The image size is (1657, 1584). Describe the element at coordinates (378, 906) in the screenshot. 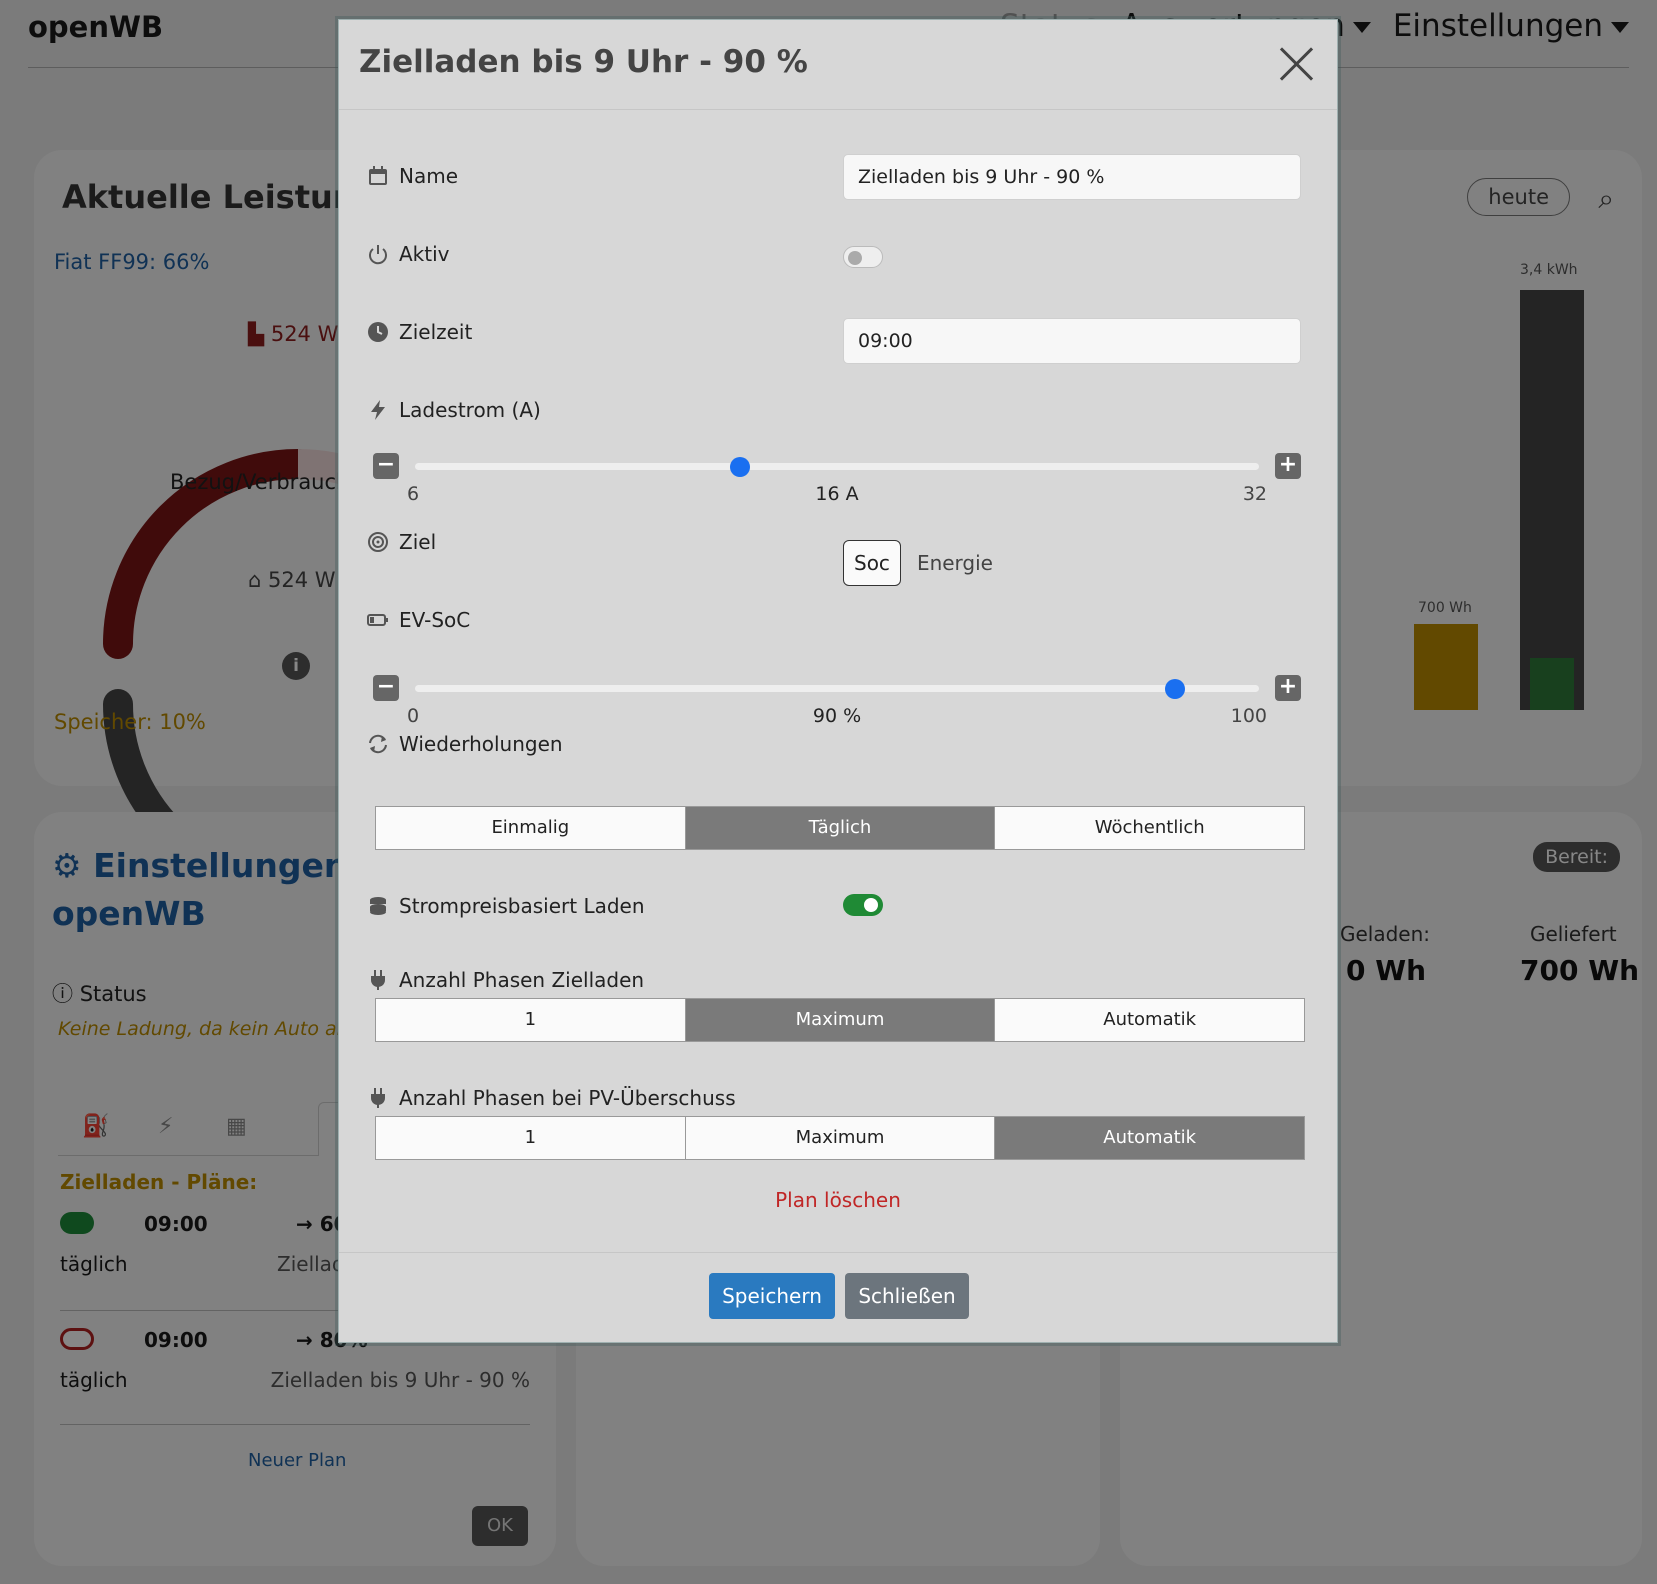

I see `coins-icon` at that location.